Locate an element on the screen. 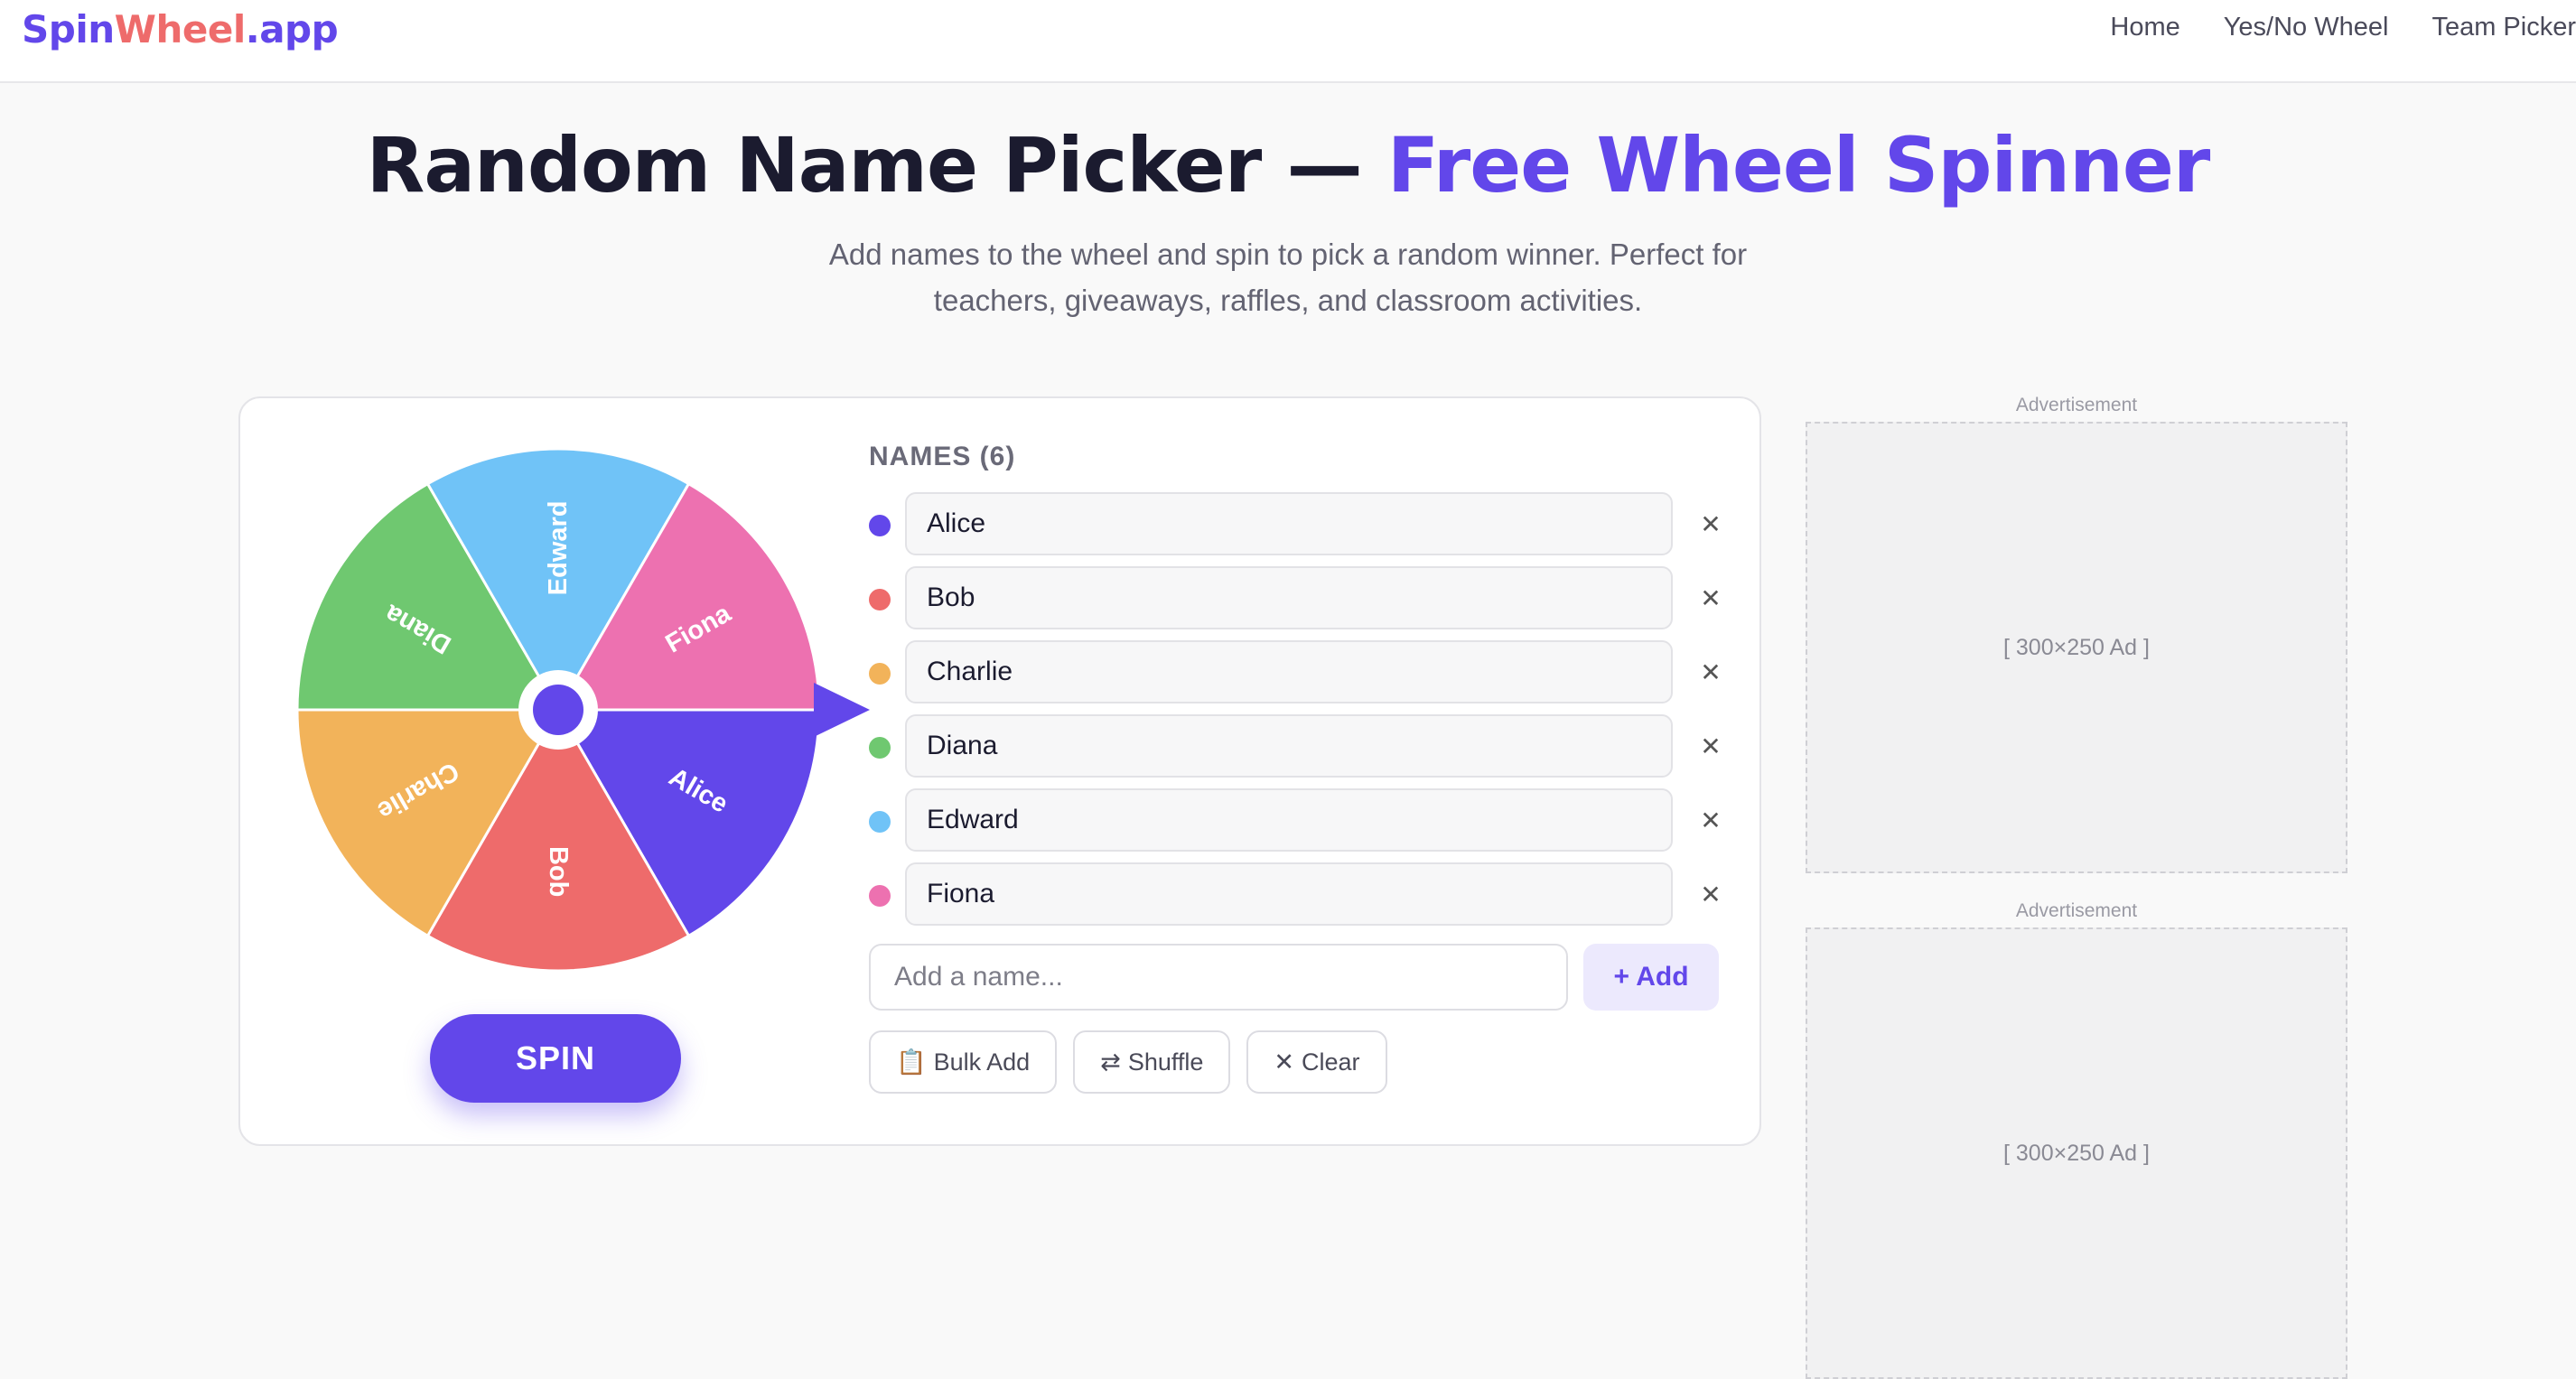  ad-label-bottom: Advertisement is located at coordinates (2076, 910).